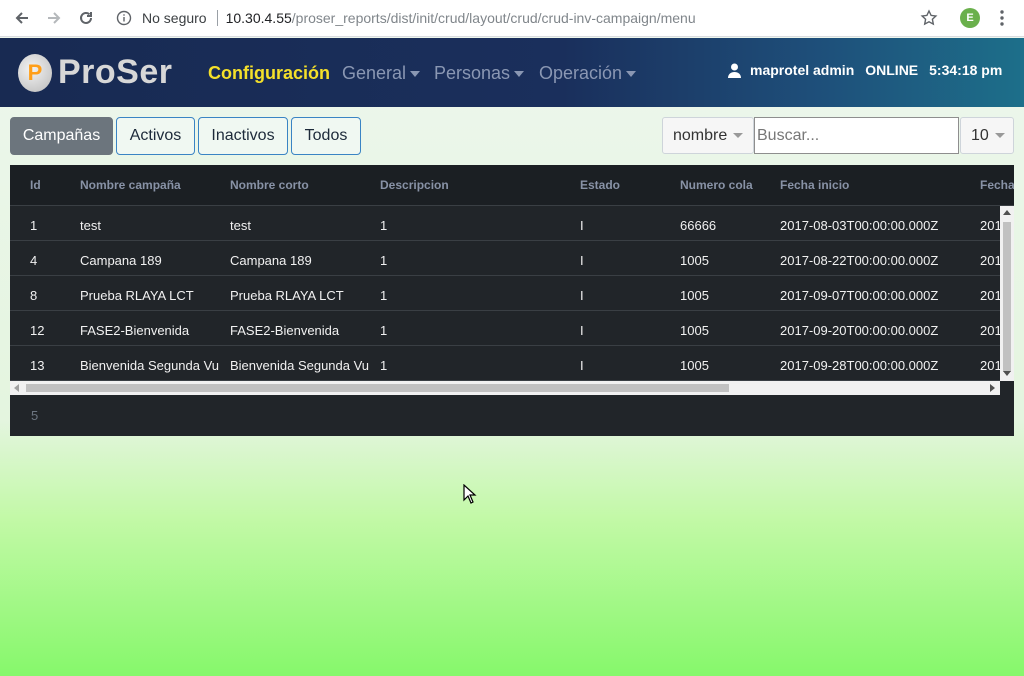  Describe the element at coordinates (258, 18) in the screenshot. I see `url-host: 10.30.4.55` at that location.